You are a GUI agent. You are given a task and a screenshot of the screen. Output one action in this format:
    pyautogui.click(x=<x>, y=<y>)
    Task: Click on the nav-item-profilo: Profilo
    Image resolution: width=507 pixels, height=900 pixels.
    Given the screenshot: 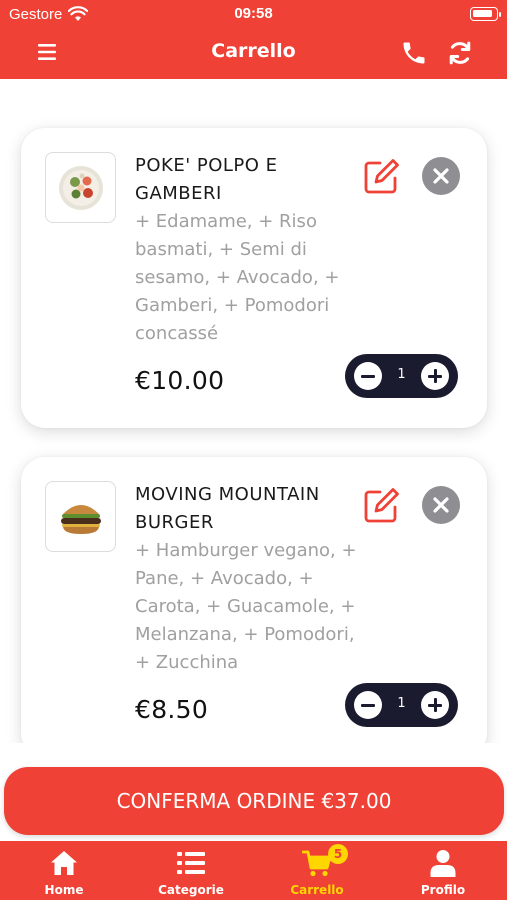 What is the action you would take?
    pyautogui.click(x=443, y=870)
    